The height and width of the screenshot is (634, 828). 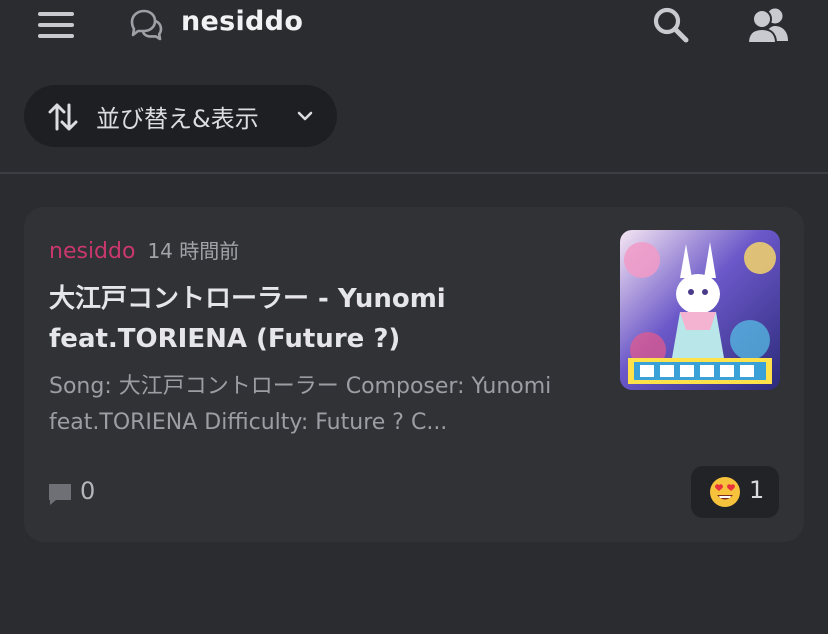 I want to click on reaction-count: 1, so click(x=757, y=490).